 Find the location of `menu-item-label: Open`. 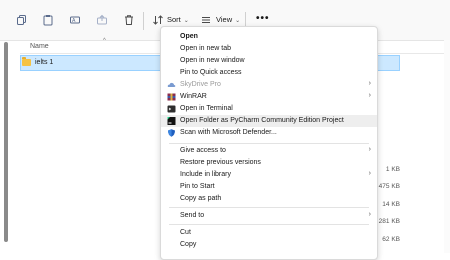

menu-item-label: Open is located at coordinates (189, 36).